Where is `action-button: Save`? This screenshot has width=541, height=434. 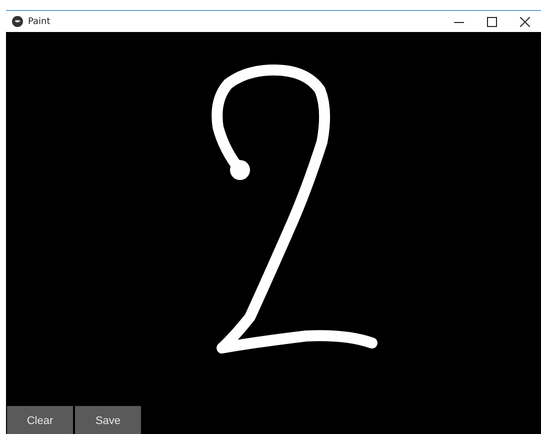
action-button: Save is located at coordinates (108, 420).